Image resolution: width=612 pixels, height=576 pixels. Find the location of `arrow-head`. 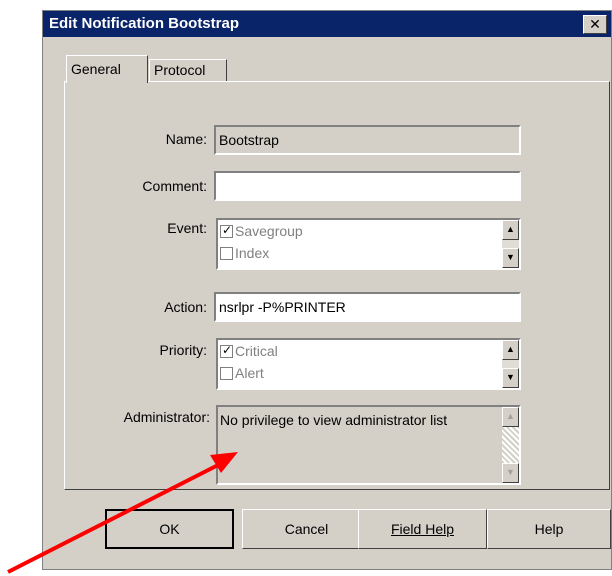

arrow-head is located at coordinates (224, 462).